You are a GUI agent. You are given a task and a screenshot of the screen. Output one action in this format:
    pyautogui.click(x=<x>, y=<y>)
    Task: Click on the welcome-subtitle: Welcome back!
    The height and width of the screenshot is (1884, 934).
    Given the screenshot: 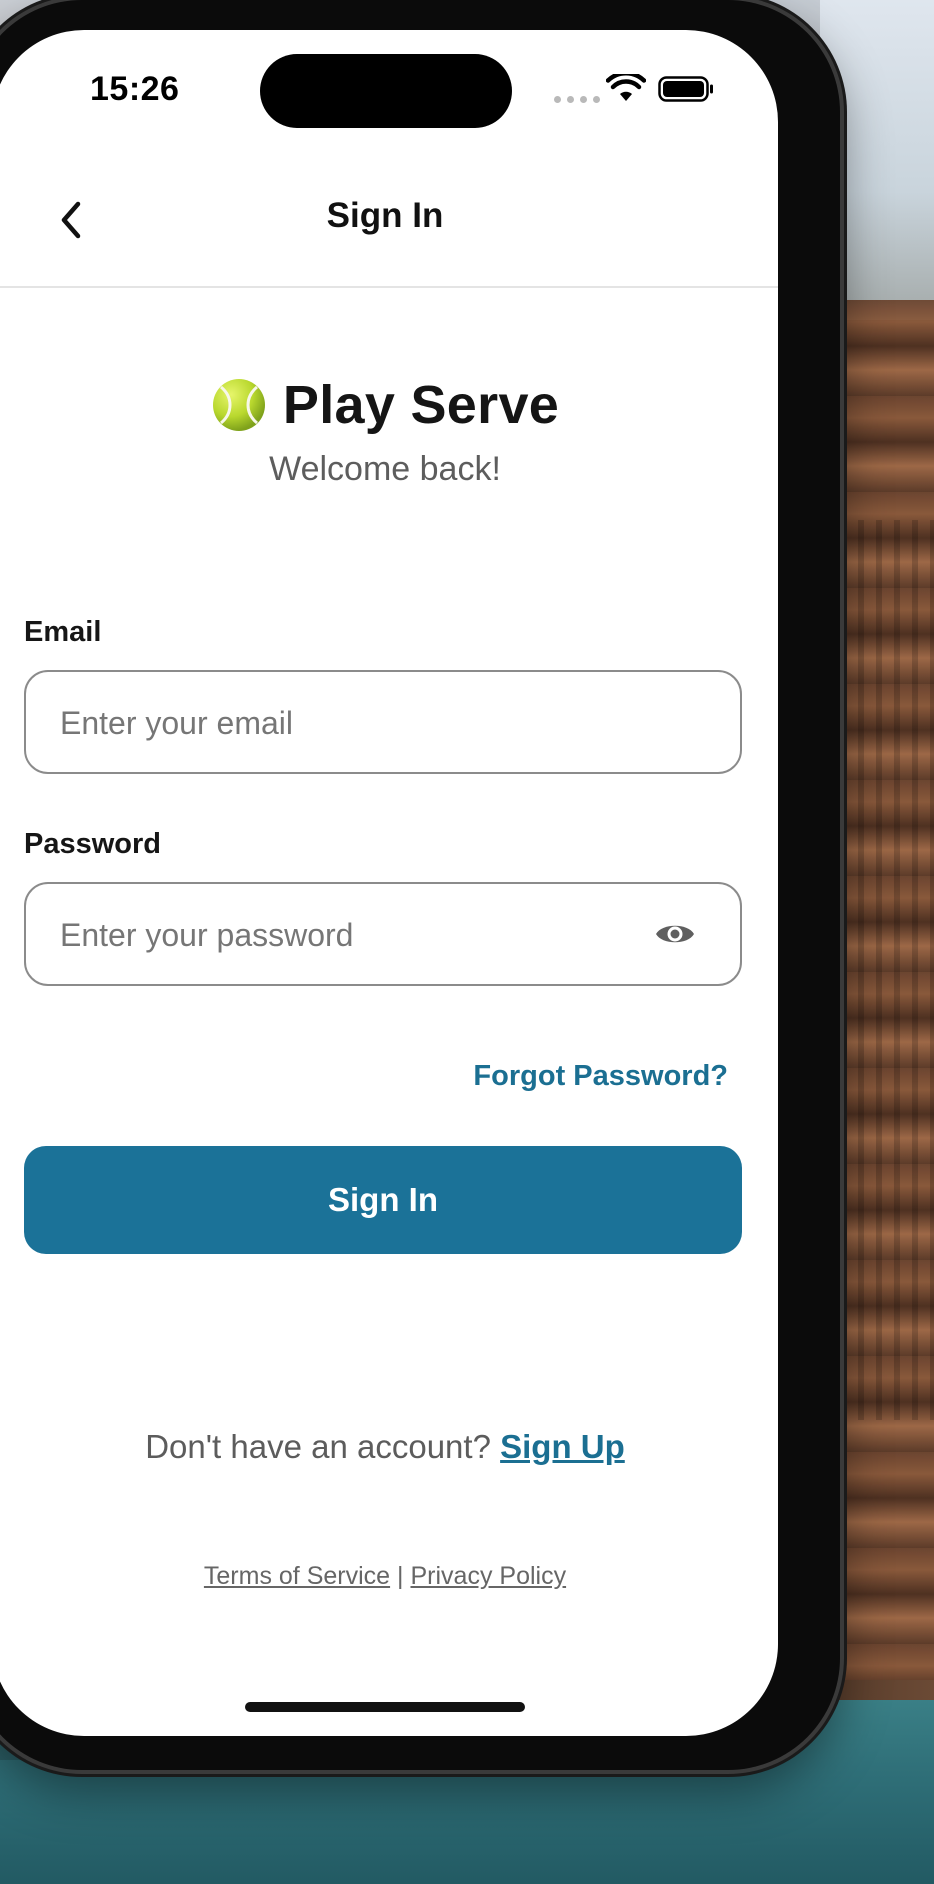 What is the action you would take?
    pyautogui.click(x=385, y=469)
    